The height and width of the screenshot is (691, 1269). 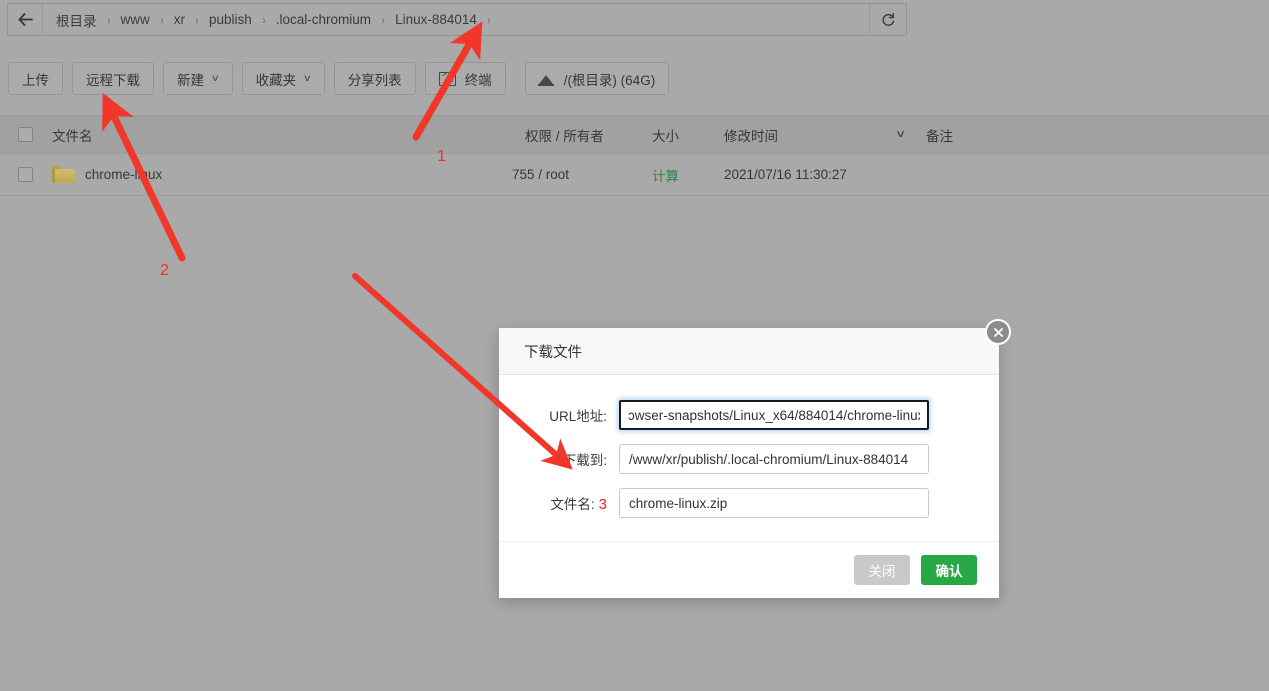 I want to click on close-icon, so click(x=998, y=332).